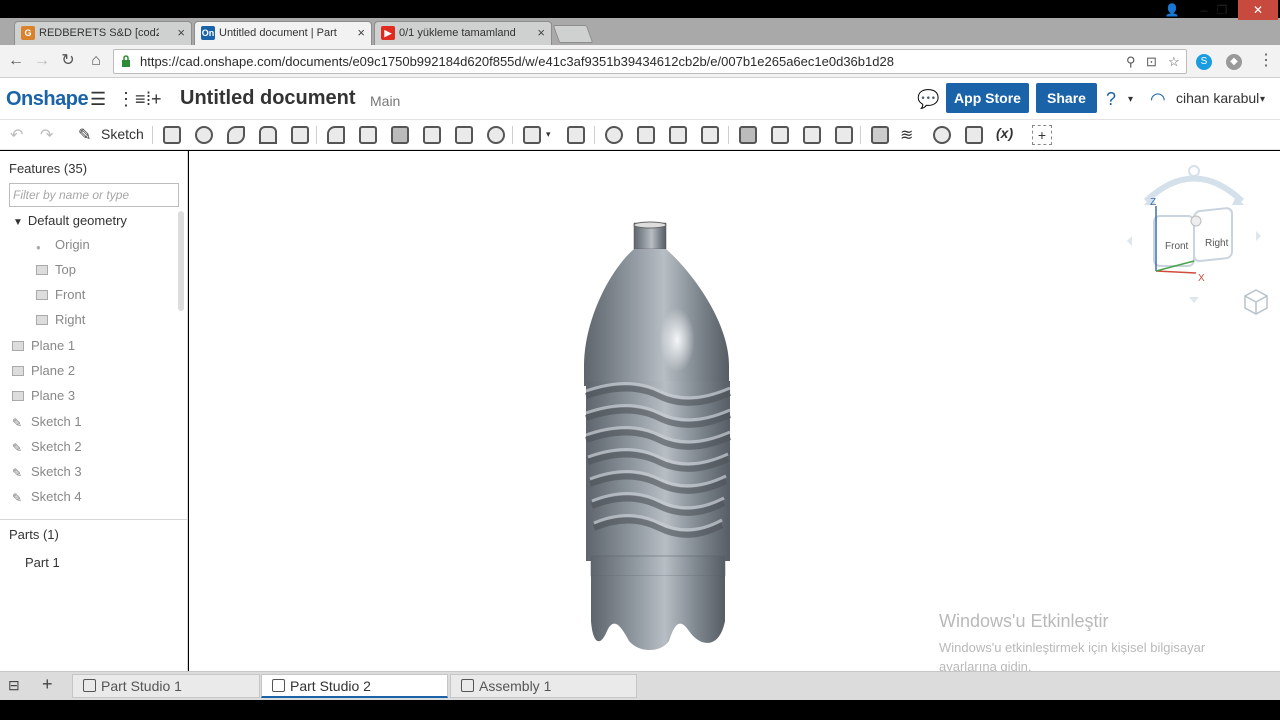 This screenshot has width=1280, height=720. What do you see at coordinates (496, 135) in the screenshot?
I see `hole-icon` at bounding box center [496, 135].